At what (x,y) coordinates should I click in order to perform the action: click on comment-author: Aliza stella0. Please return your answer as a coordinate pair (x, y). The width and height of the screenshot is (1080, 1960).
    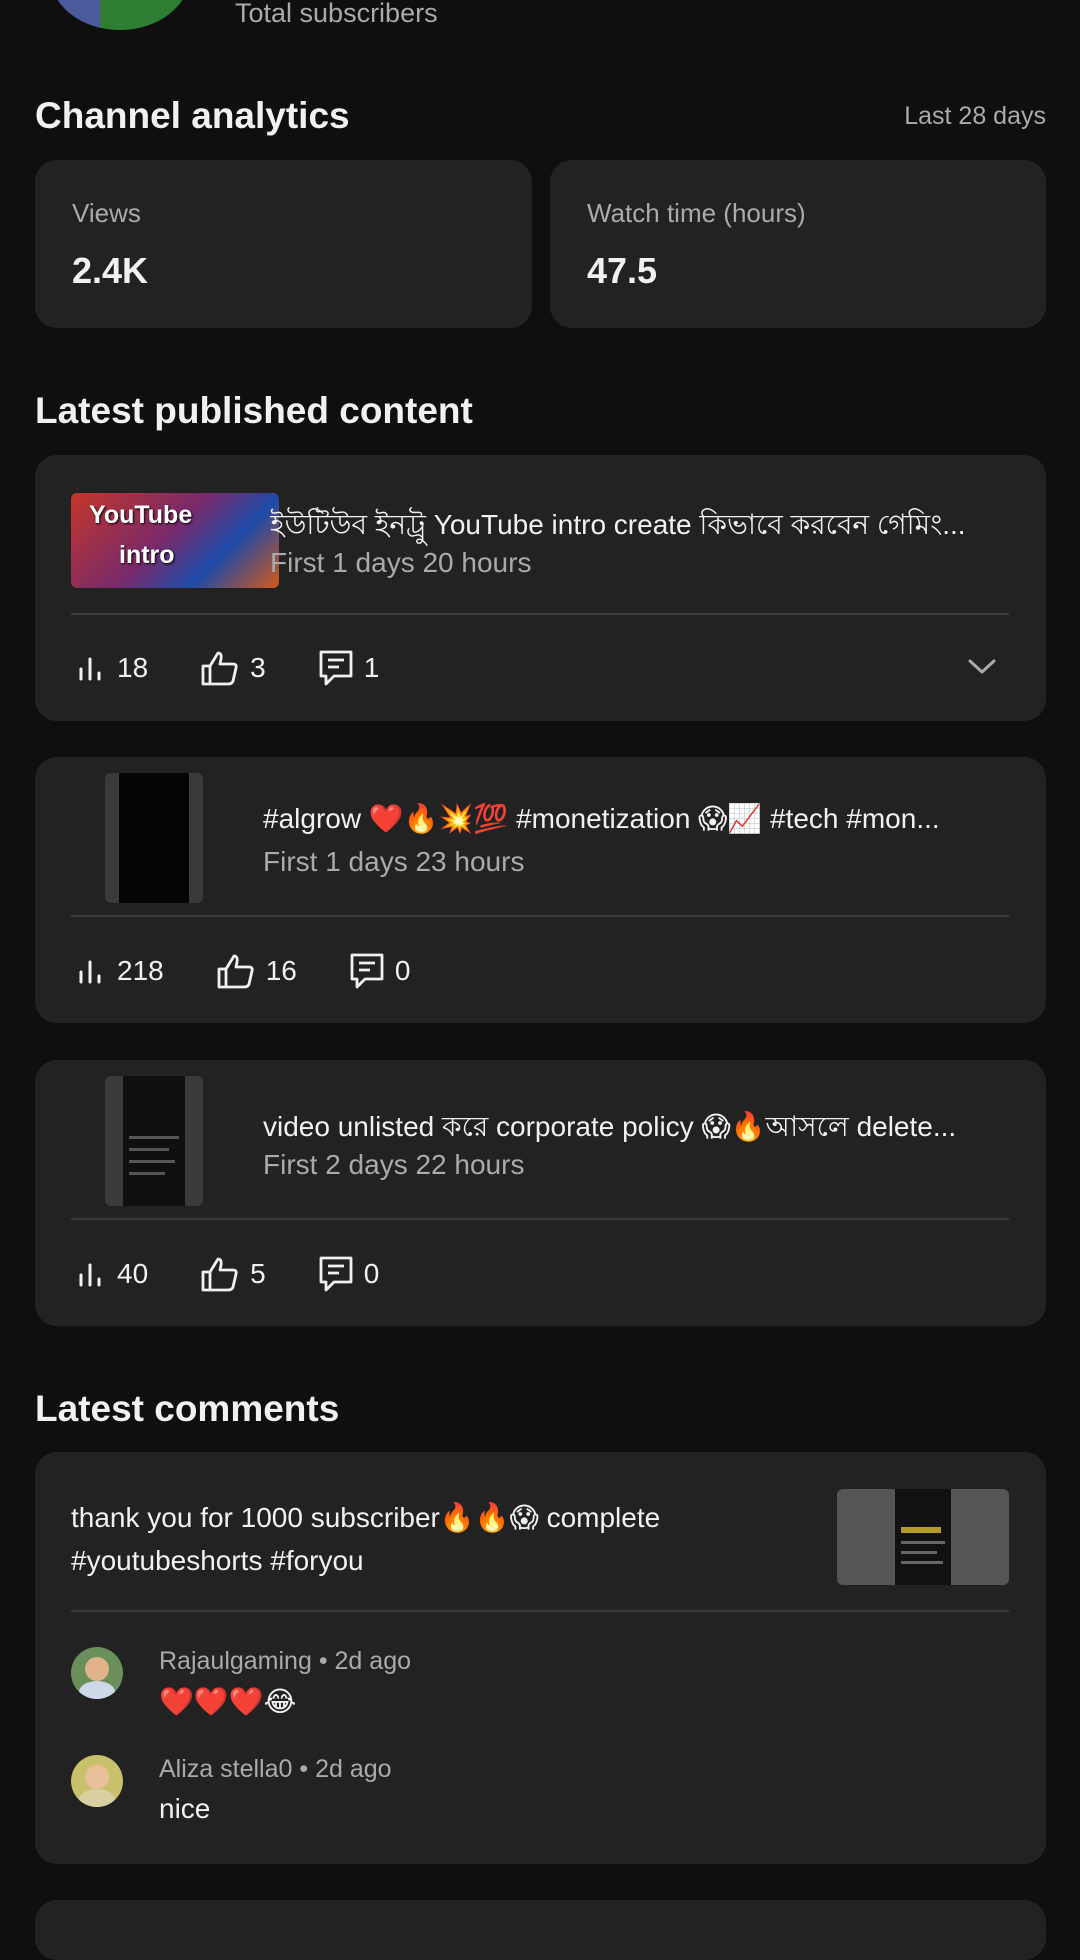
    Looking at the image, I should click on (225, 1769).